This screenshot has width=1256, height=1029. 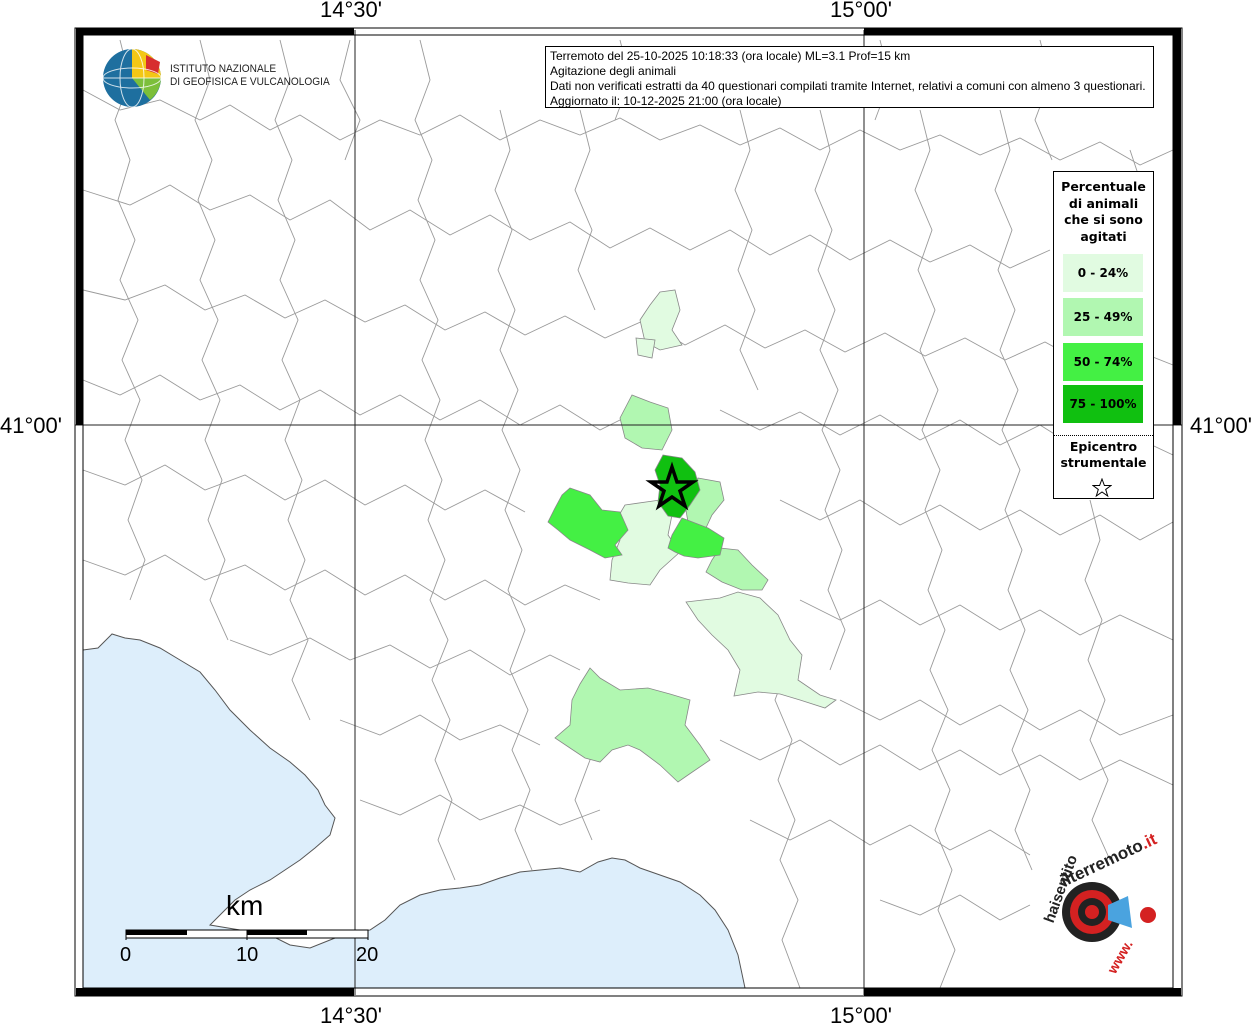 I want to click on scale-tick-20: 20, so click(x=367, y=955).